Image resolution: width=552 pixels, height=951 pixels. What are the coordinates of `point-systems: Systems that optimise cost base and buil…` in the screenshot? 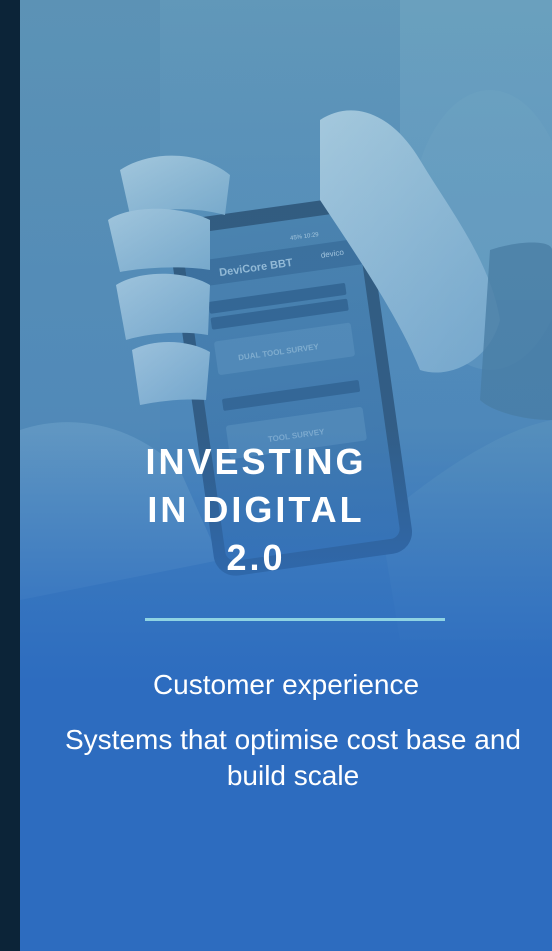 It's located at (293, 757).